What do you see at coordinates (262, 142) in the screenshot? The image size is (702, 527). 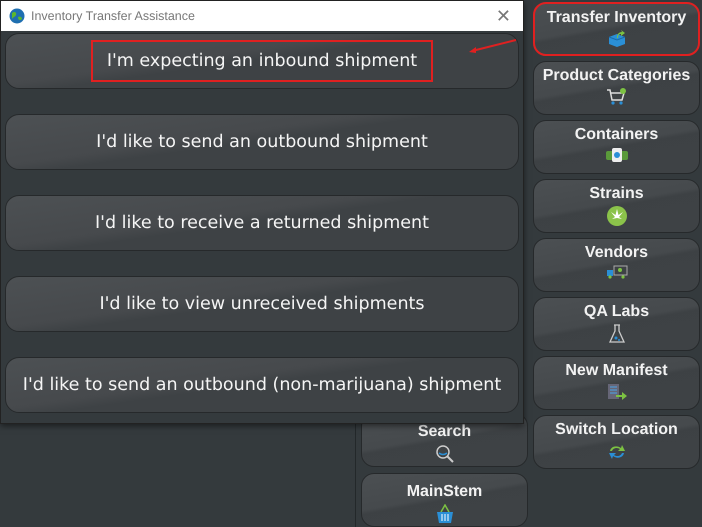 I see `option-button: I'd like to send an outbound shipment` at bounding box center [262, 142].